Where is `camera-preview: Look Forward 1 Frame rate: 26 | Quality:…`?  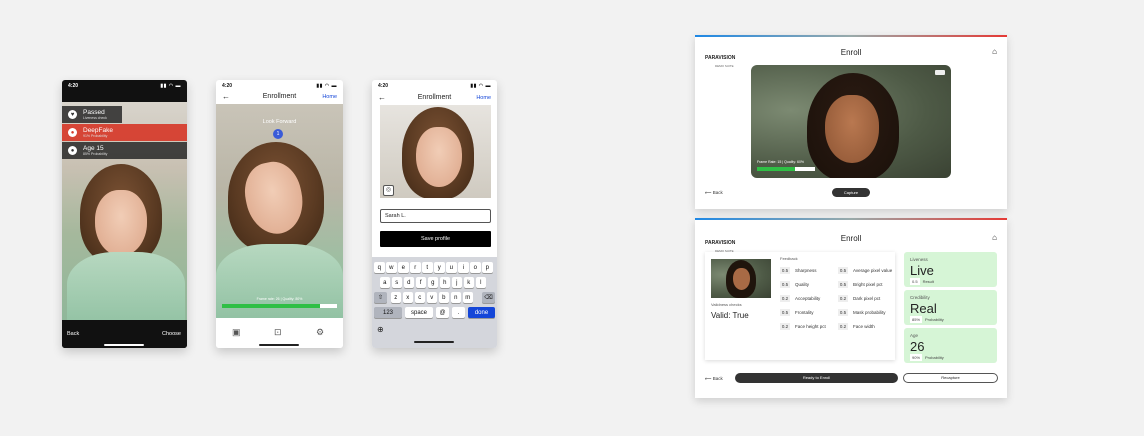
camera-preview: Look Forward 1 Frame rate: 26 | Quality:… is located at coordinates (279, 211).